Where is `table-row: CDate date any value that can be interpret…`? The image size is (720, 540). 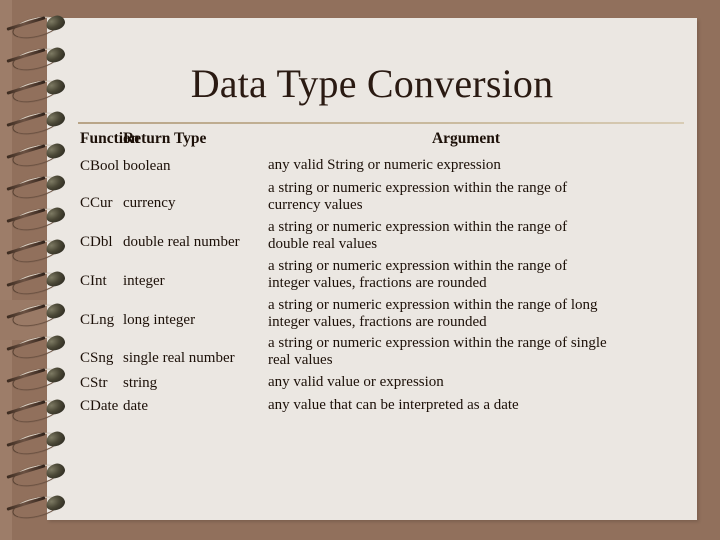 table-row: CDate date any value that can be interpret… is located at coordinates (372, 406).